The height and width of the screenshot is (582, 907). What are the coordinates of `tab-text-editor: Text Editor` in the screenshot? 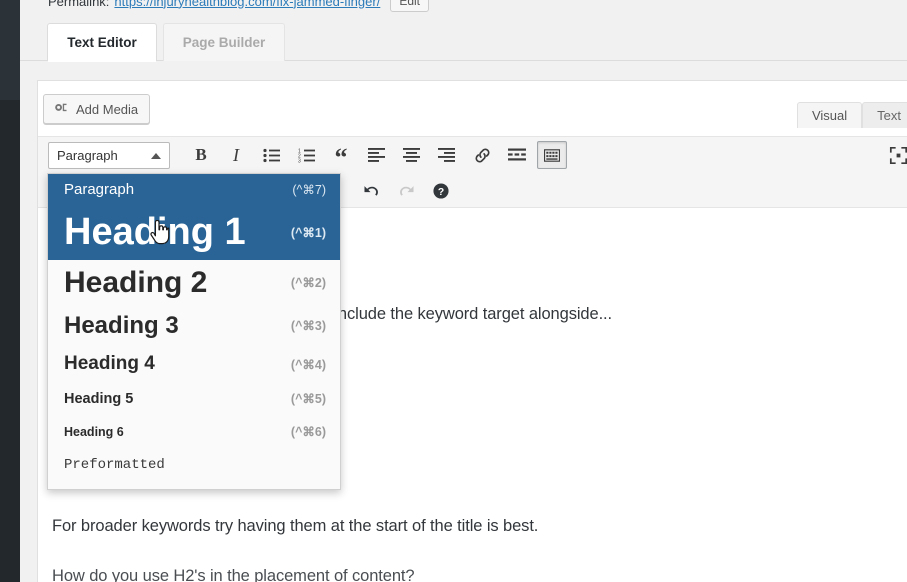 It's located at (102, 42).